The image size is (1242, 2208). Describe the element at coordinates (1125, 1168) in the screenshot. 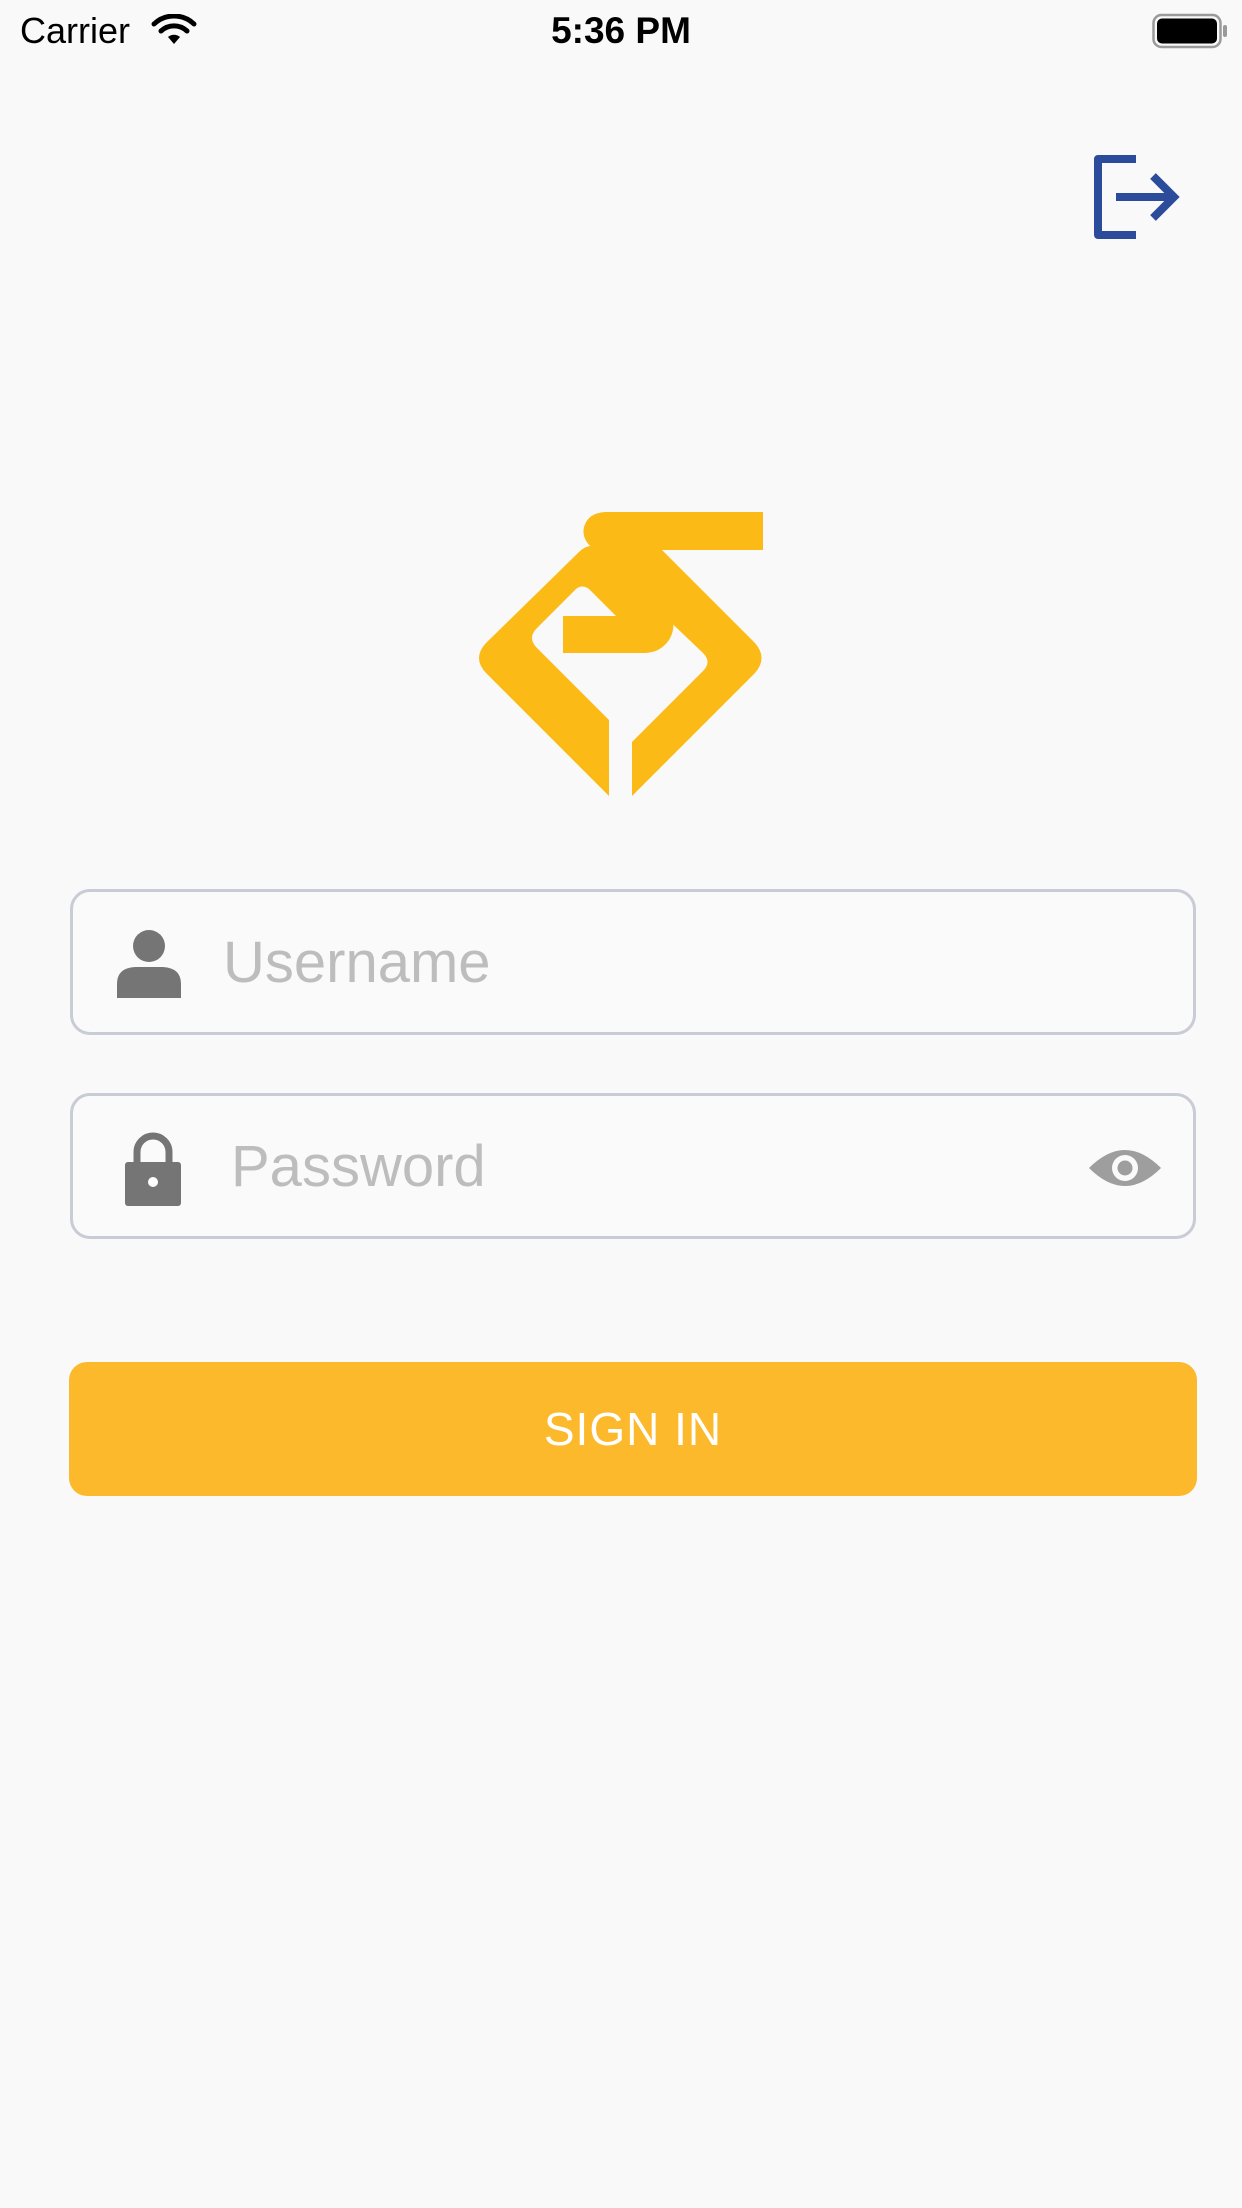

I see `eye-icon` at that location.